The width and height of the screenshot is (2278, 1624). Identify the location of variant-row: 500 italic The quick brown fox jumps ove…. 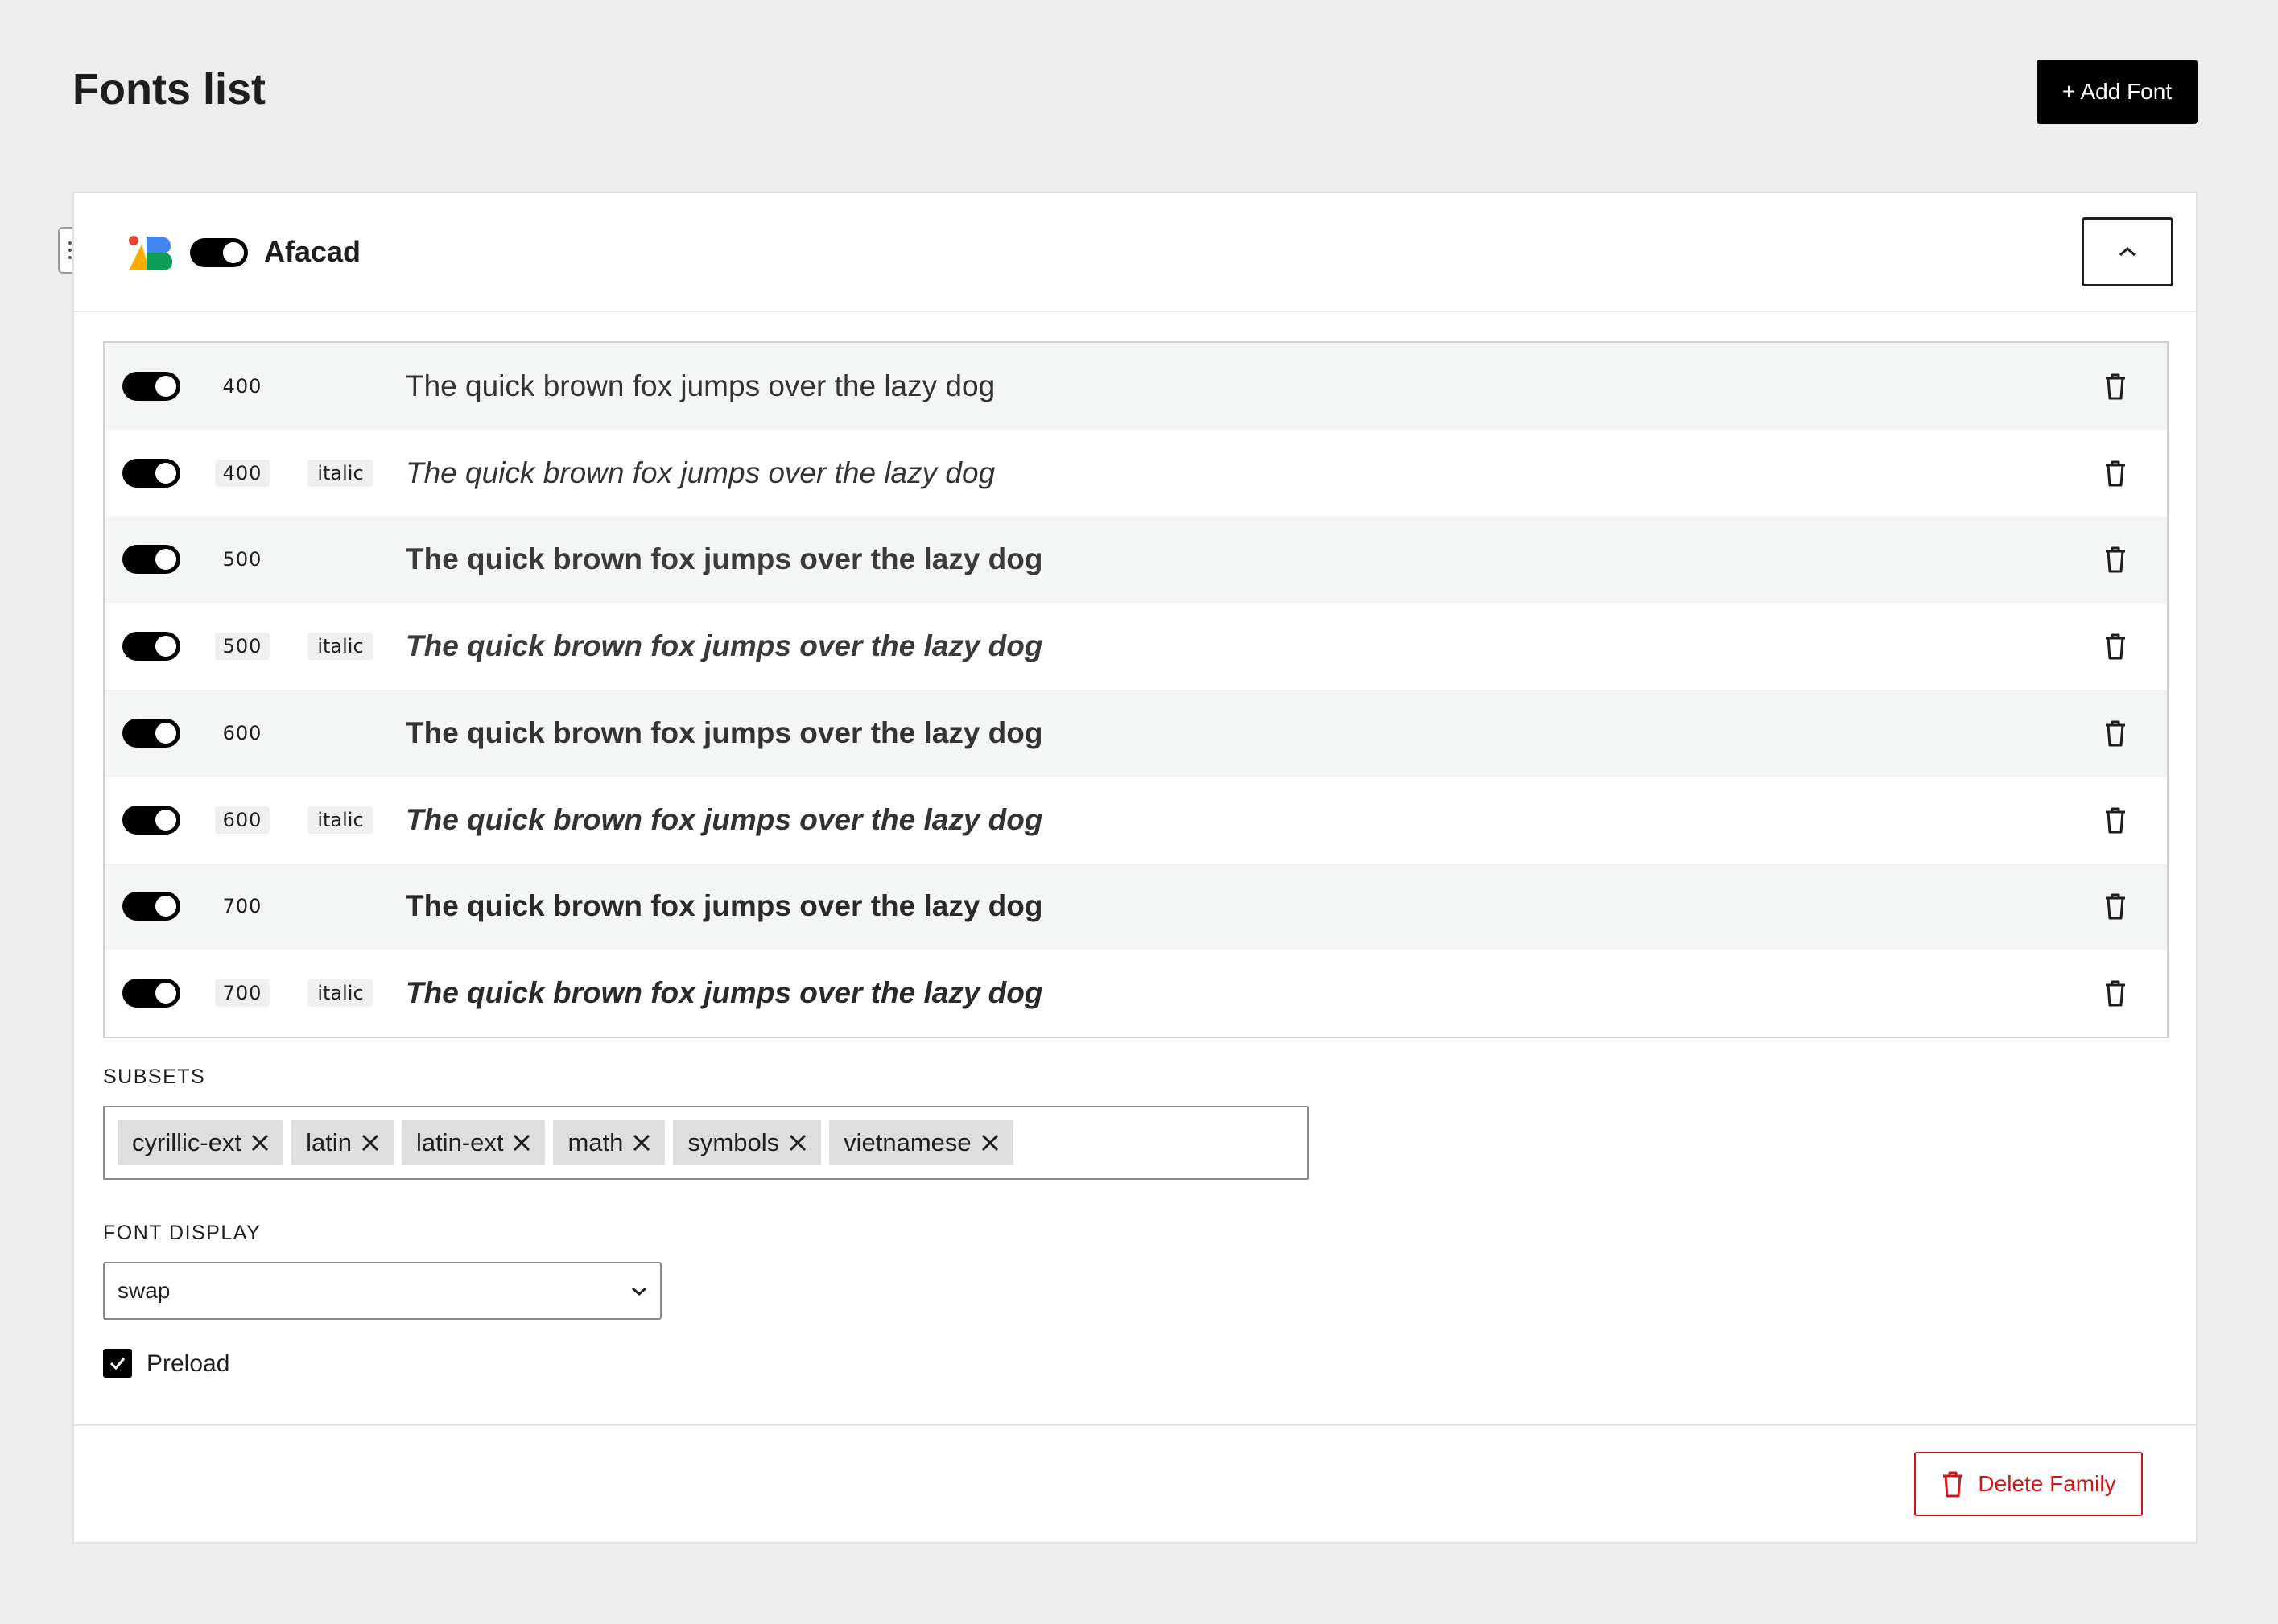
(1136, 646).